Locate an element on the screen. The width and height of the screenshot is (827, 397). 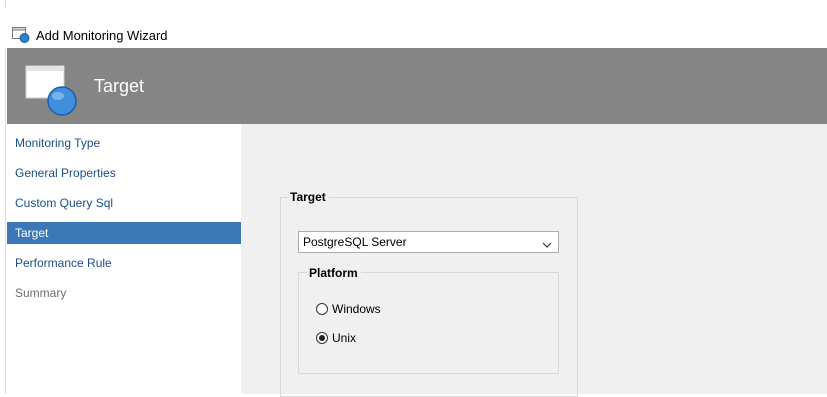
page-title: Target is located at coordinates (119, 86).